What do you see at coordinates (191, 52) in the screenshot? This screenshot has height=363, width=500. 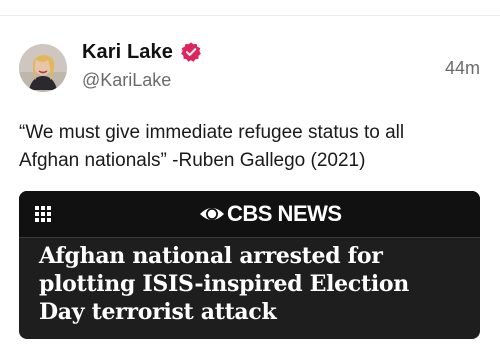 I see `verified-badge-icon` at bounding box center [191, 52].